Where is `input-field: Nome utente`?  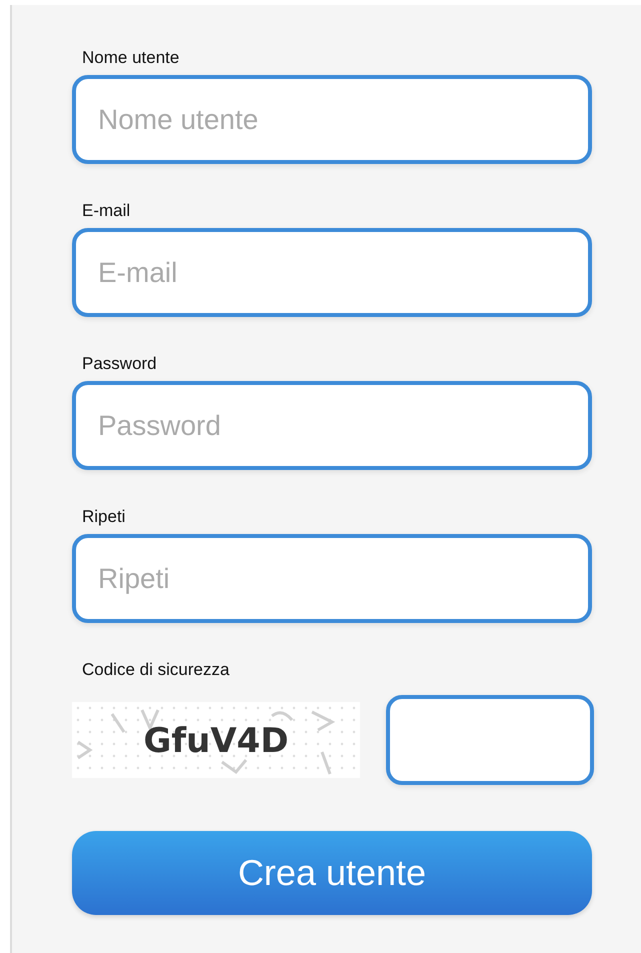
input-field: Nome utente is located at coordinates (332, 119).